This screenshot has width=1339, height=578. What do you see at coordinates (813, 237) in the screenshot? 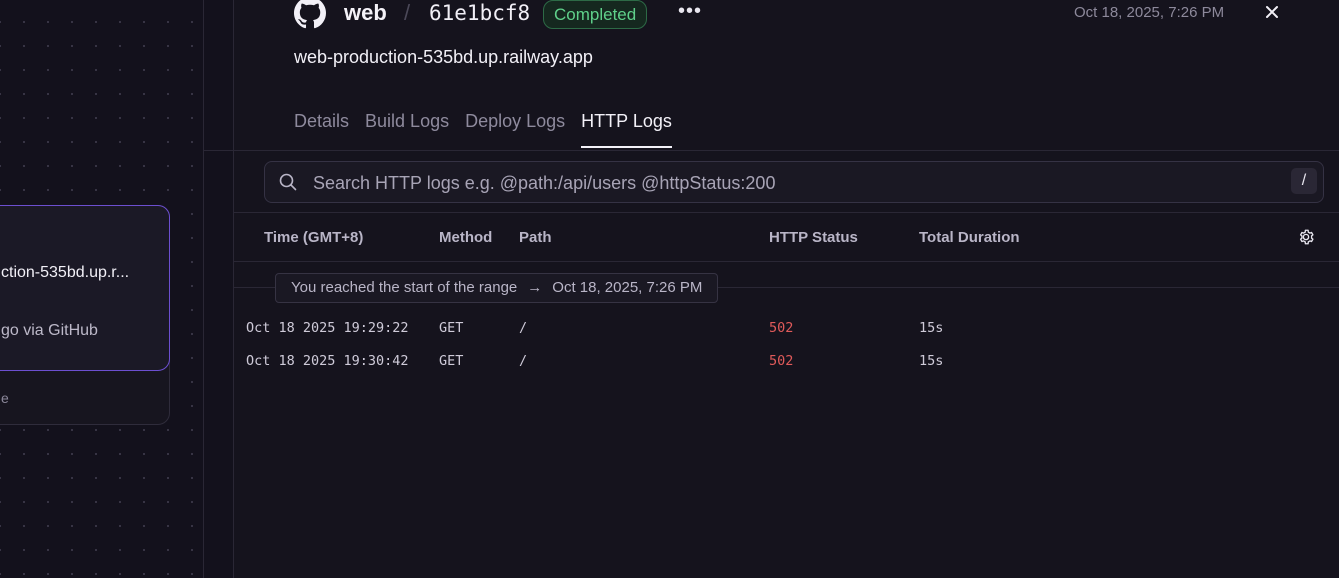
I see `column-header-http-status: HTTP Status` at bounding box center [813, 237].